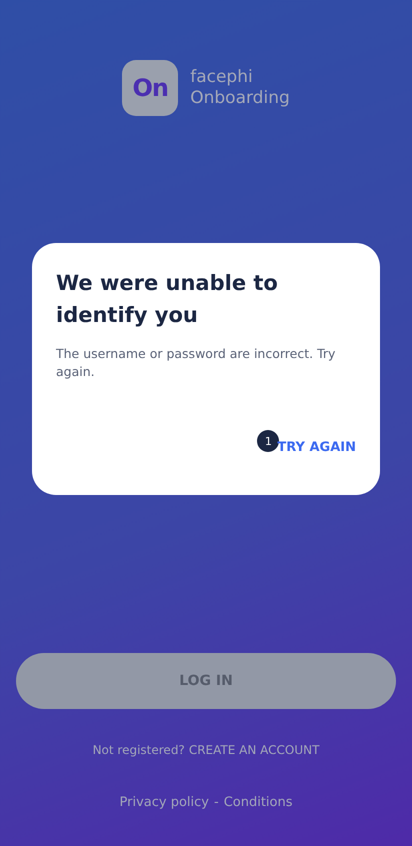 The image size is (412, 846). What do you see at coordinates (150, 88) in the screenshot?
I see `logo-mark: On` at bounding box center [150, 88].